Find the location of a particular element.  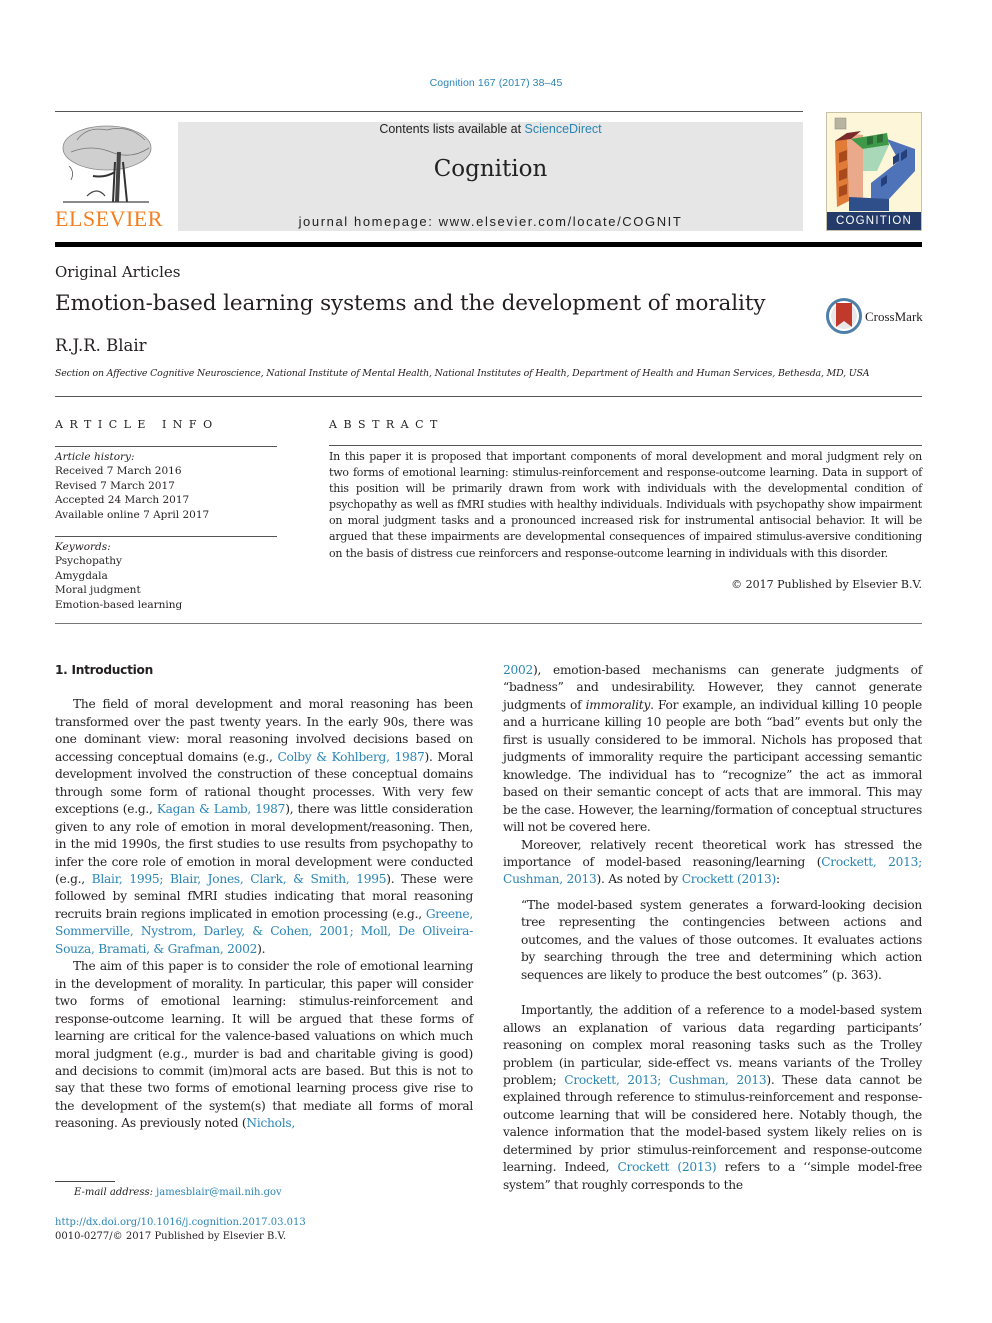

affiliation-rule is located at coordinates (488, 396).